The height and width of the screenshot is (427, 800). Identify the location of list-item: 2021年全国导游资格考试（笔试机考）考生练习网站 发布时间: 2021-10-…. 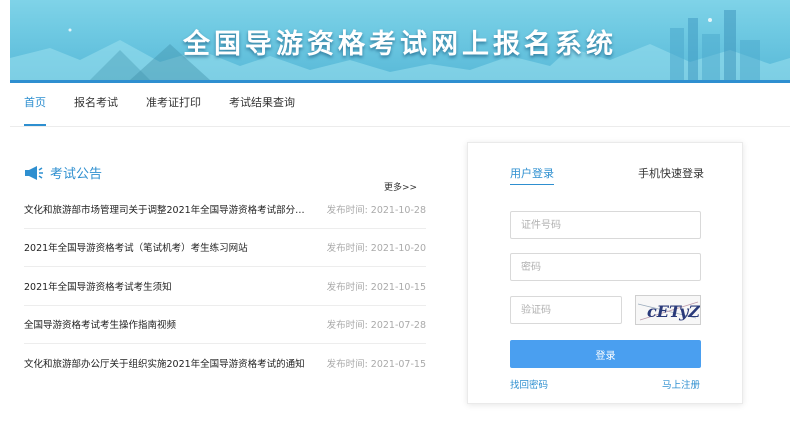
(225, 248).